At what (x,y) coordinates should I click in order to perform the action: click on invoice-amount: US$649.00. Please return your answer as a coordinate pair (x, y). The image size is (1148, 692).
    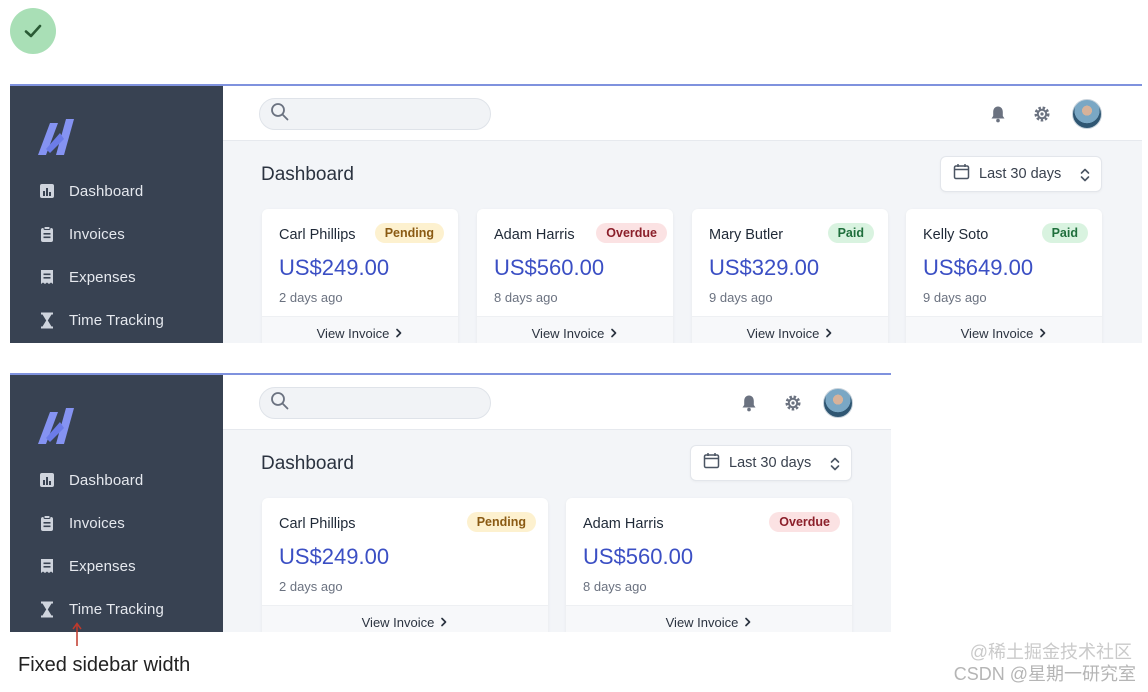
    Looking at the image, I should click on (978, 267).